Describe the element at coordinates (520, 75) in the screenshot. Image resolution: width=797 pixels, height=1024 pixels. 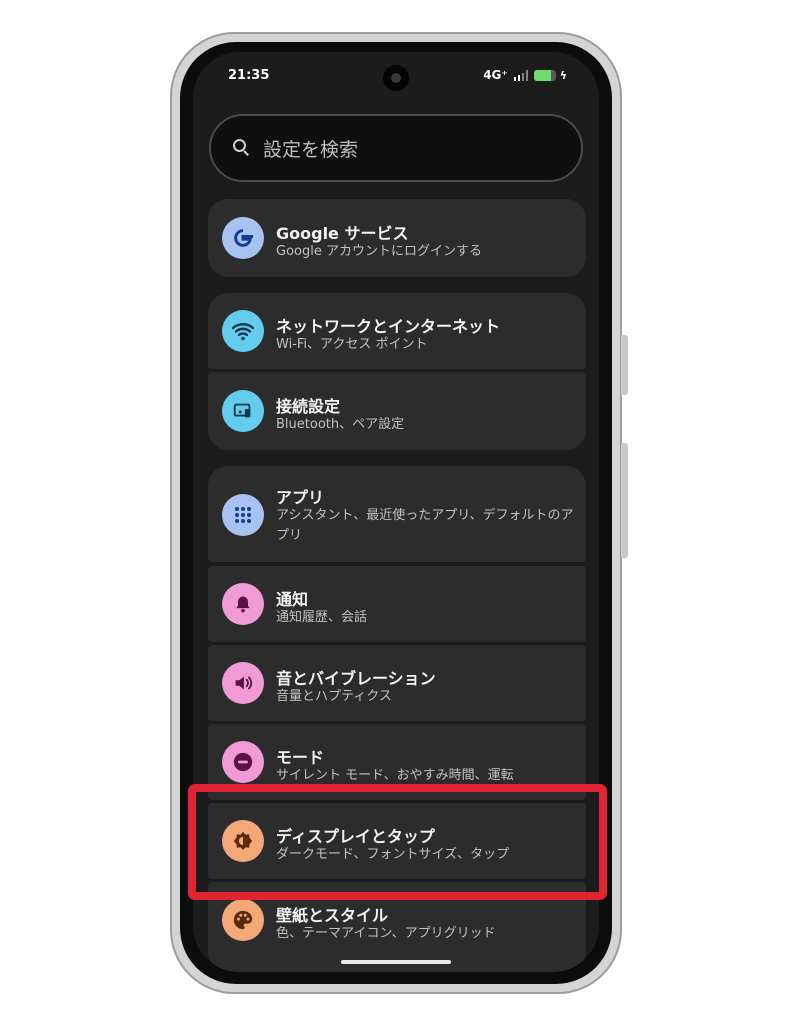
I see `signal-icon` at that location.